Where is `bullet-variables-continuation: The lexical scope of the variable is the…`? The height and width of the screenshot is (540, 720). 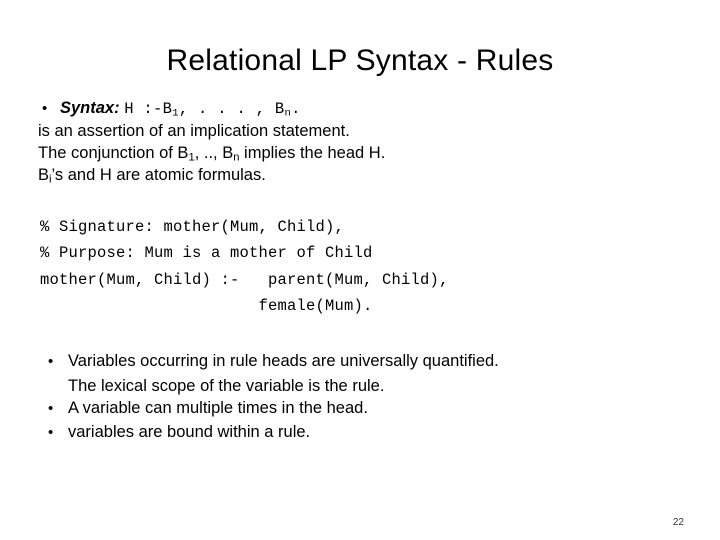
bullet-variables-continuation: The lexical scope of the variable is the… is located at coordinates (226, 385).